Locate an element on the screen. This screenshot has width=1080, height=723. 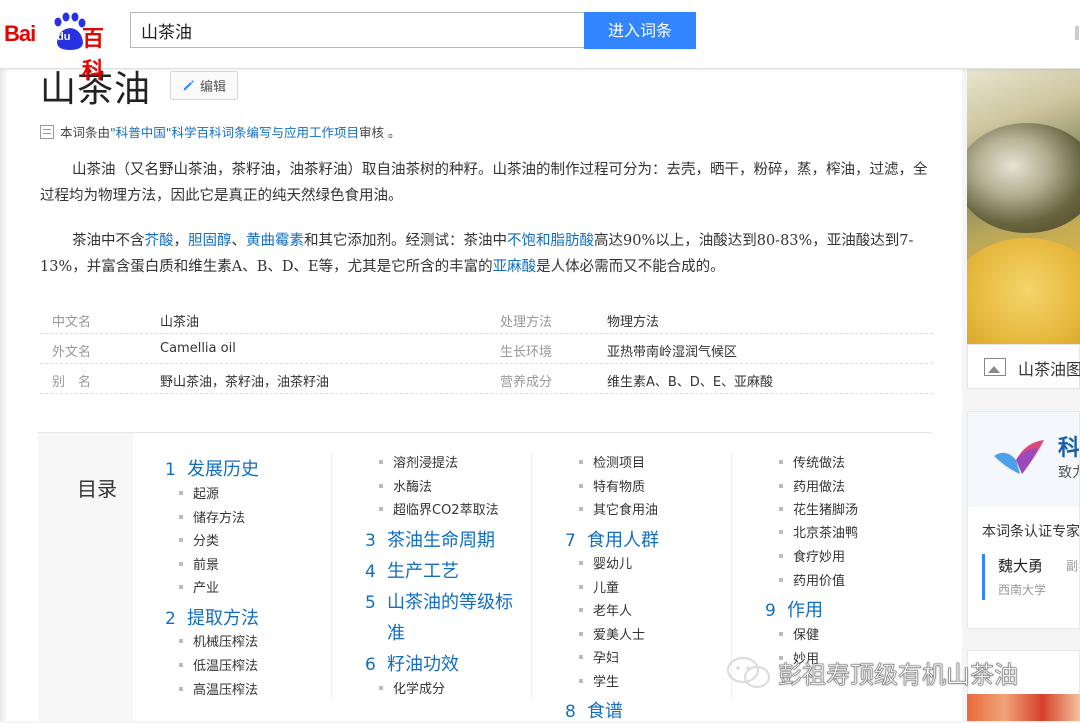
catalog-subitem: 特有物质 is located at coordinates (612, 485).